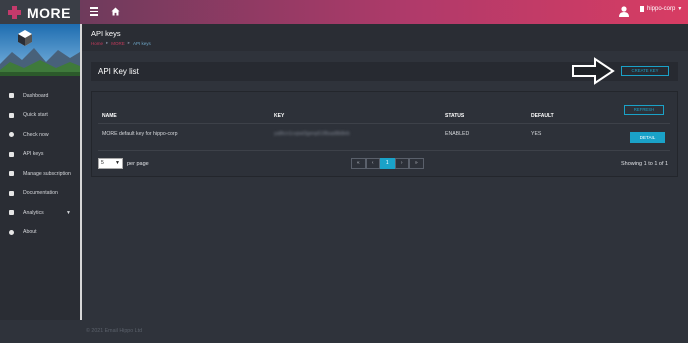  What do you see at coordinates (40, 50) in the screenshot?
I see `sidebar-hero-image` at bounding box center [40, 50].